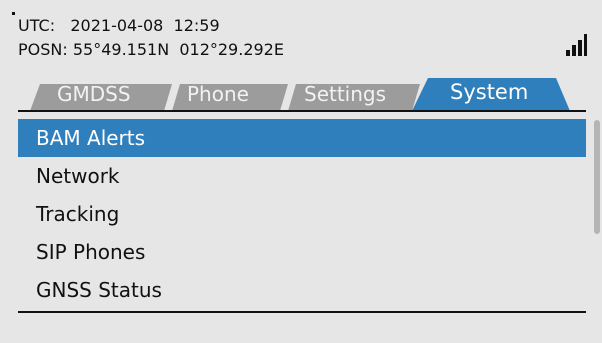  What do you see at coordinates (302, 176) in the screenshot?
I see `menu-item-network: Network` at bounding box center [302, 176].